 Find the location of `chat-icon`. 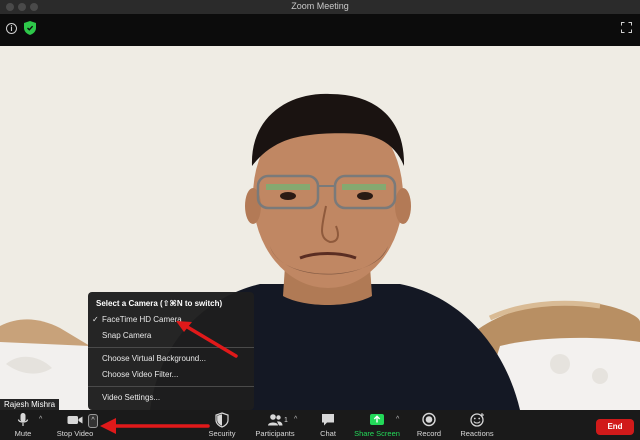

chat-icon is located at coordinates (328, 420).